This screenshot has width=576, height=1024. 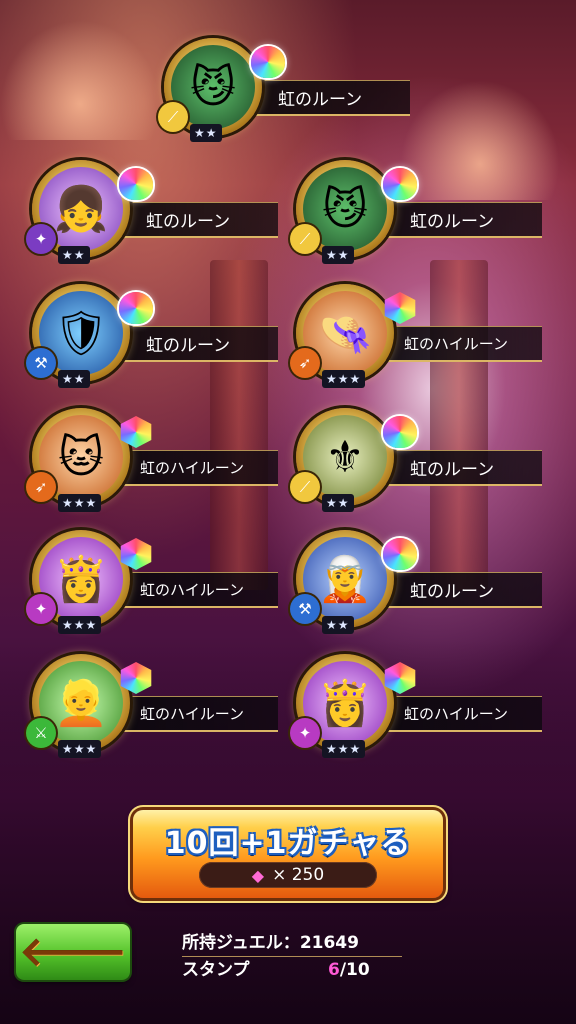 What do you see at coordinates (154, 215) in the screenshot?
I see `result-entry: 虹のルーン 👧 ✦ ★★` at bounding box center [154, 215].